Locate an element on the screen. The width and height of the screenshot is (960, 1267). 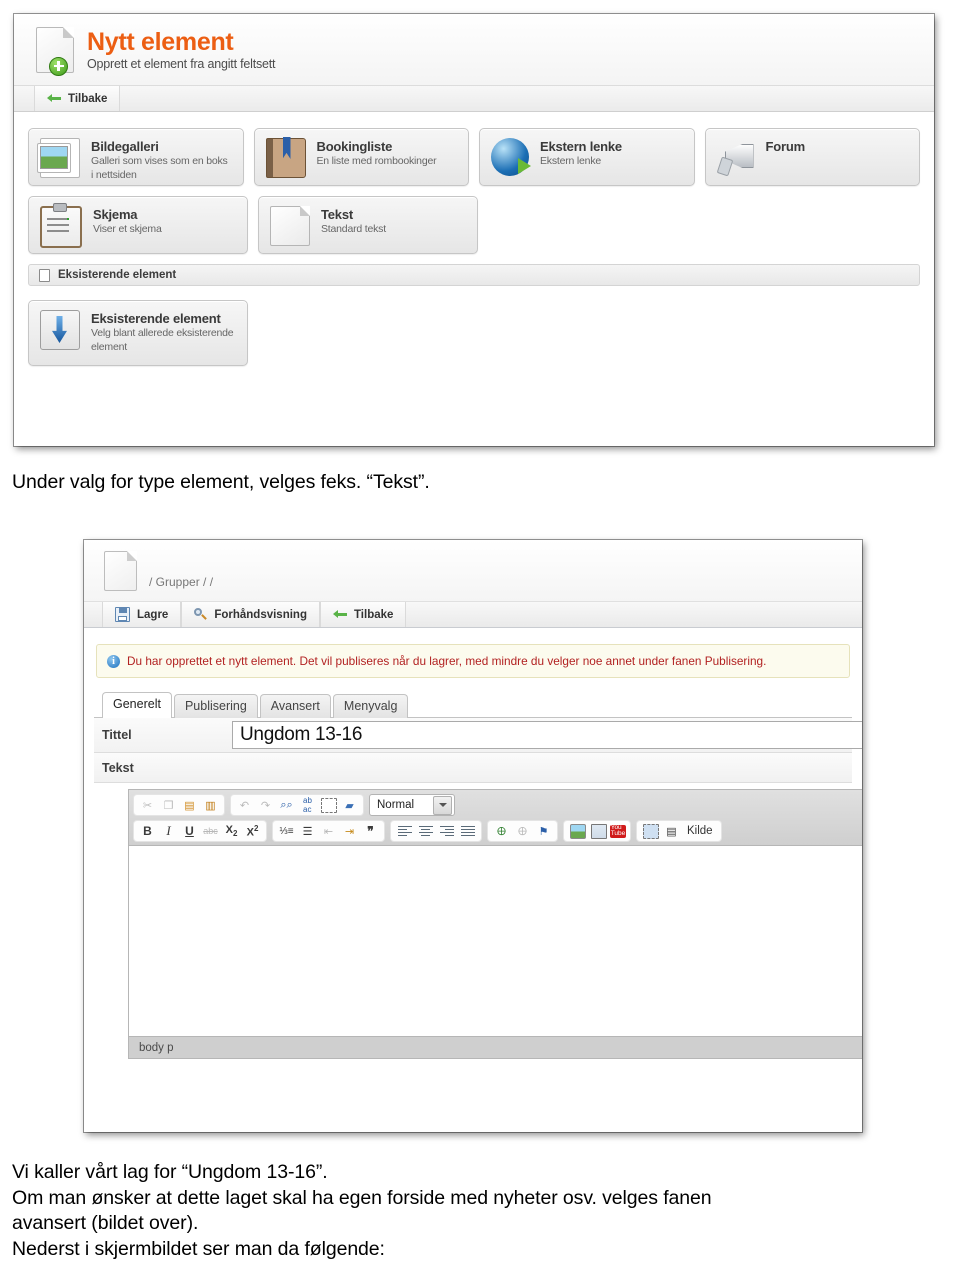
anchor-icon: ⚑ is located at coordinates (543, 831).